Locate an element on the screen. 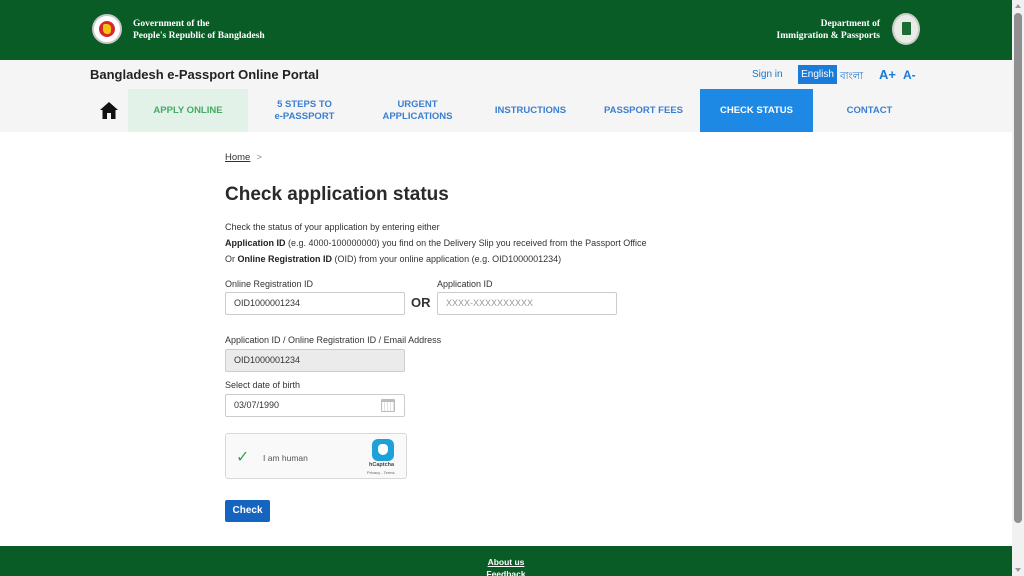 The image size is (1024, 576). scroll-down-arrow-icon is located at coordinates (1018, 570).